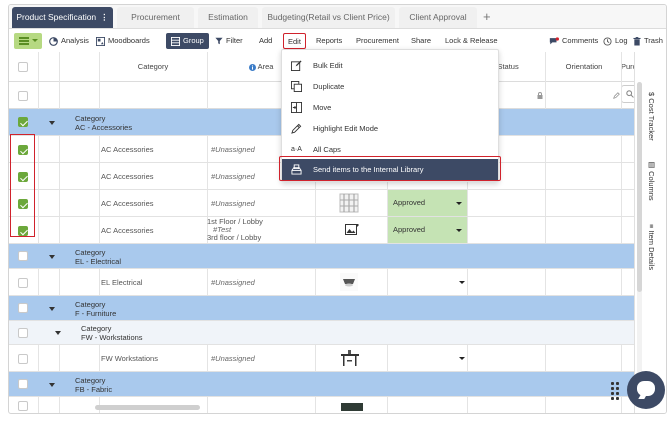 The image size is (670, 421). I want to click on add-tab-button: +, so click(487, 17).